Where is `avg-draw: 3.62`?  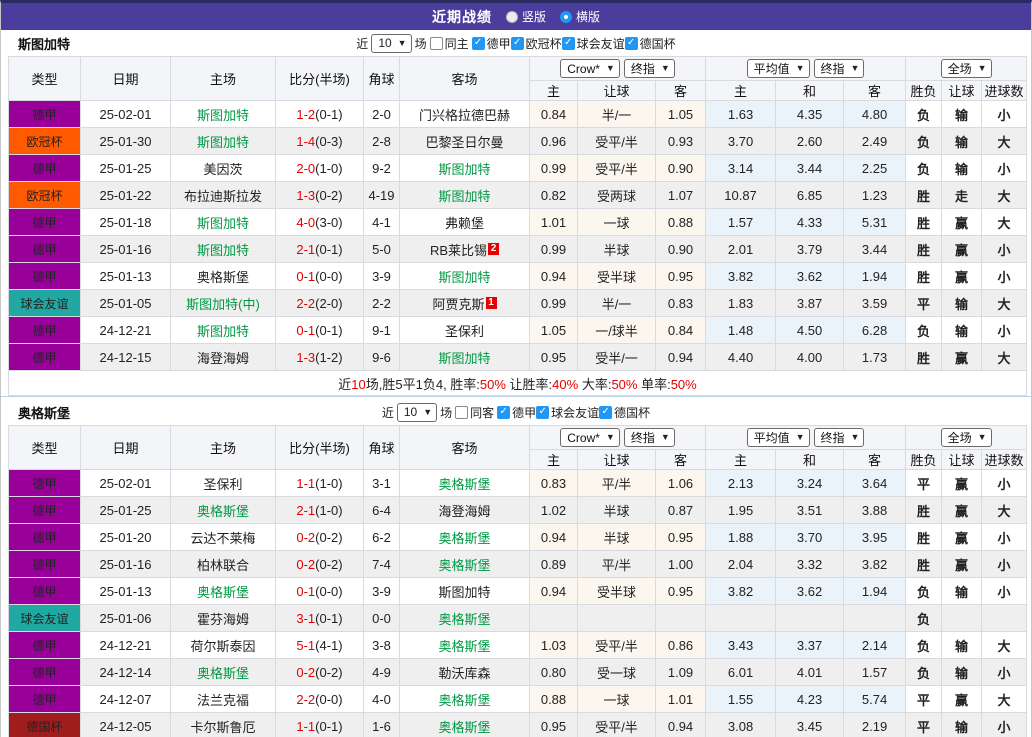 avg-draw: 3.62 is located at coordinates (810, 591).